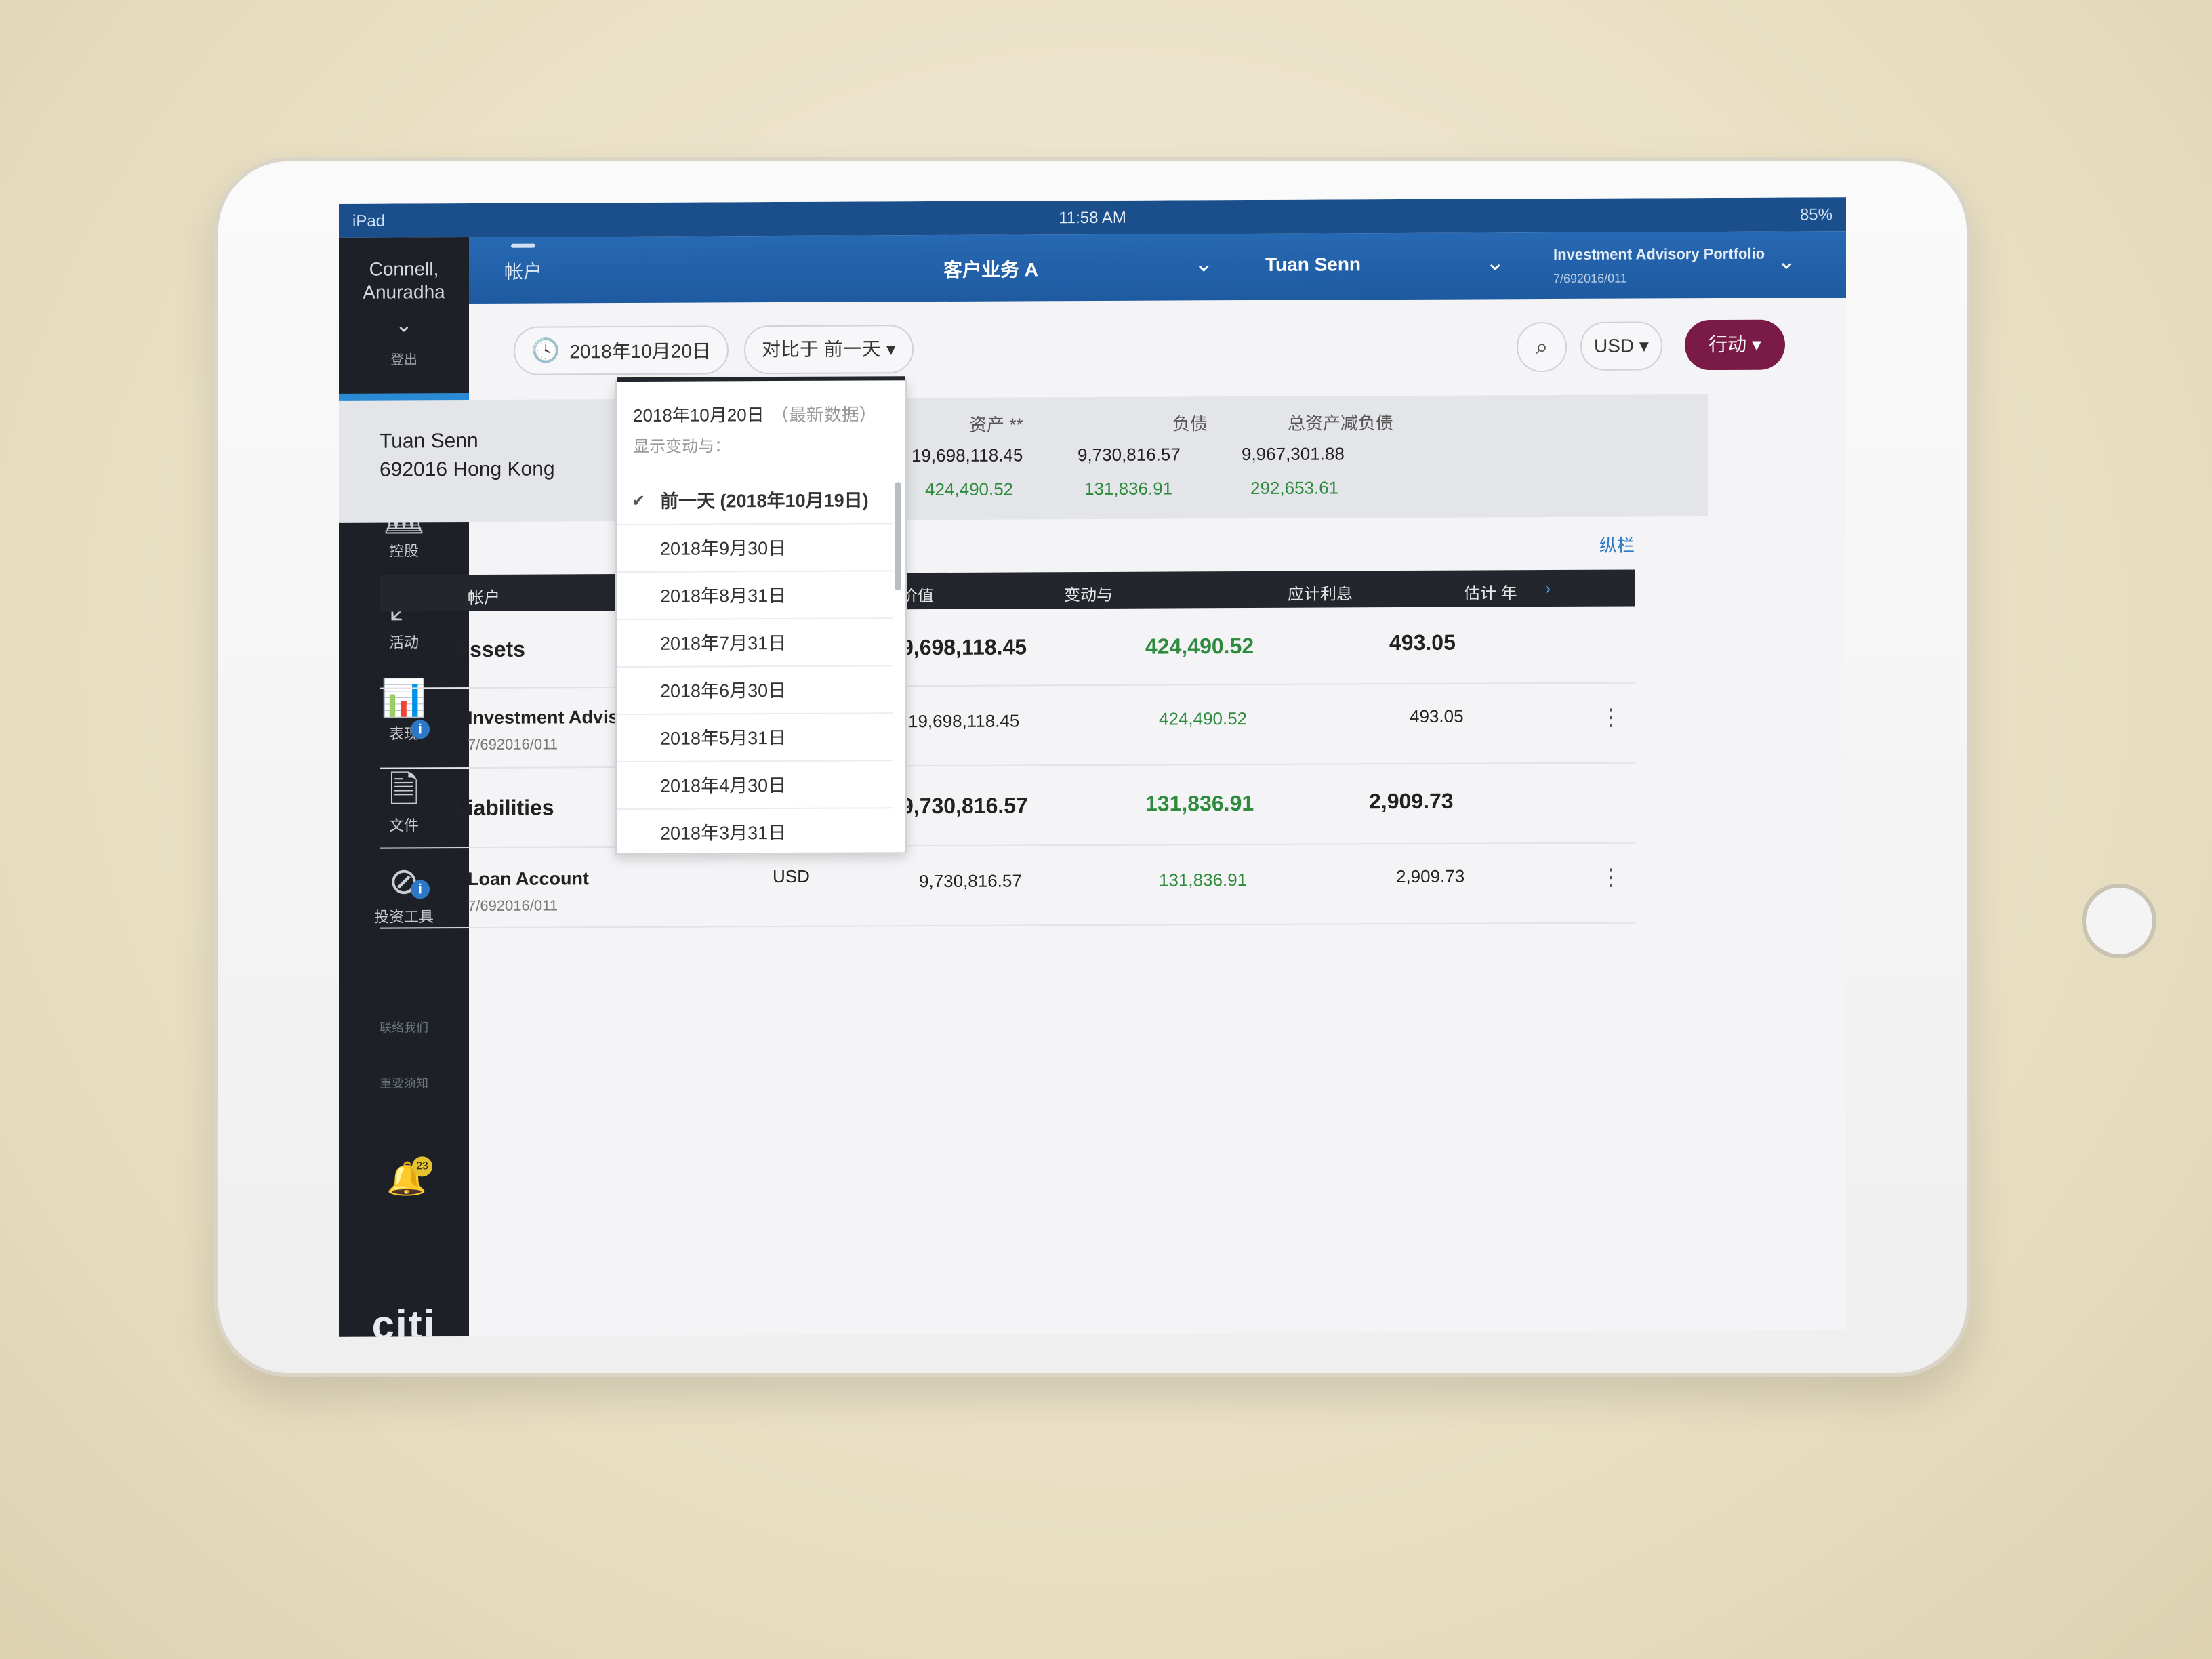 Image resolution: width=2212 pixels, height=1659 pixels. I want to click on row-change: 424,490.52, so click(1199, 646).